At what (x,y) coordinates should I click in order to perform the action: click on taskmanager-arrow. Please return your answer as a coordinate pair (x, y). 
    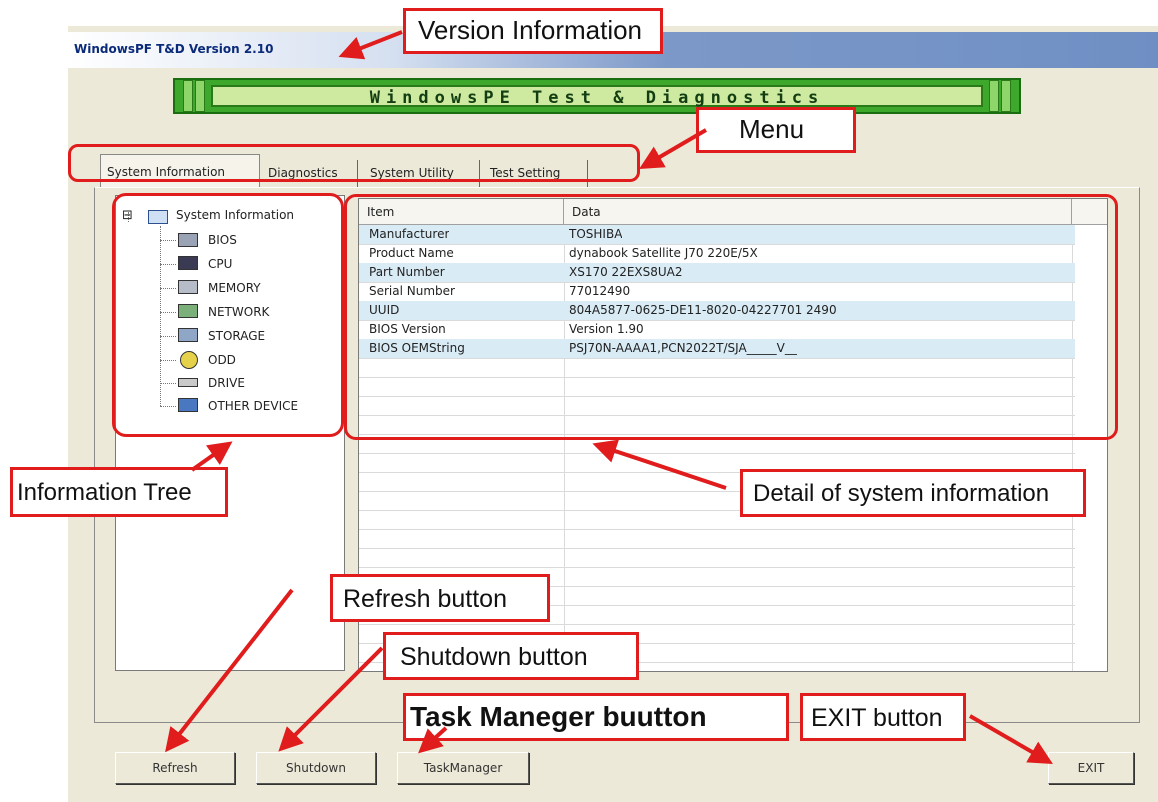
    Looking at the image, I should click on (433, 740).